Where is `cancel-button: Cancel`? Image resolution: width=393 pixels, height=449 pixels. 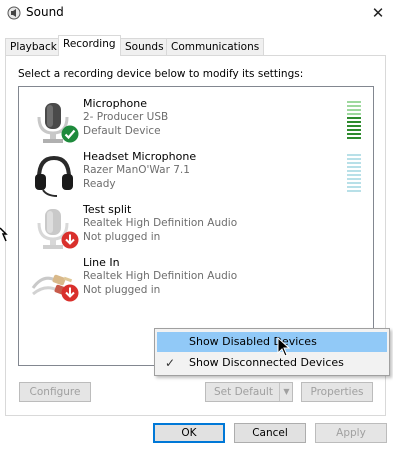
cancel-button: Cancel is located at coordinates (270, 433).